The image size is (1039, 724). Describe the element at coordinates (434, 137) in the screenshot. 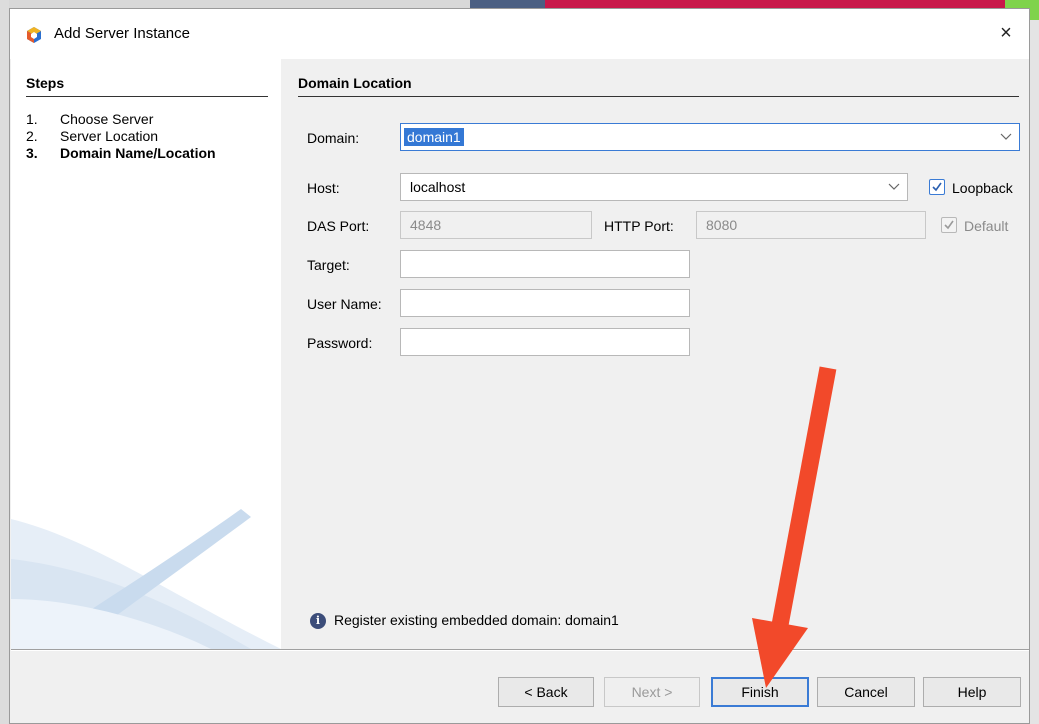

I see `domain-value: domain1` at that location.